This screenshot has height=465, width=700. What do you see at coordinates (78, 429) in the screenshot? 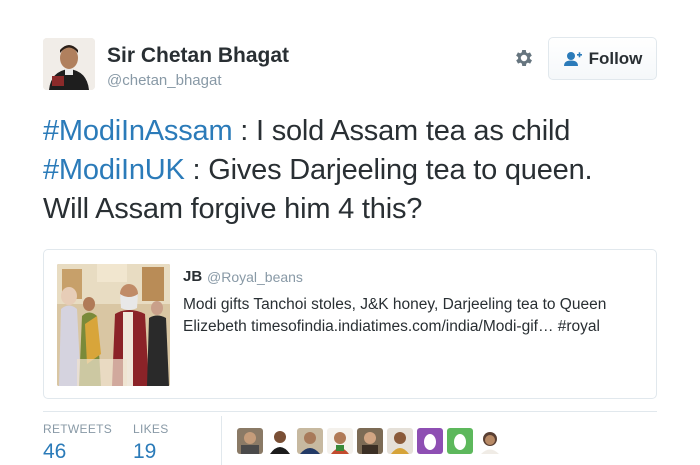
I see `retweets-label: RETWEETS` at bounding box center [78, 429].